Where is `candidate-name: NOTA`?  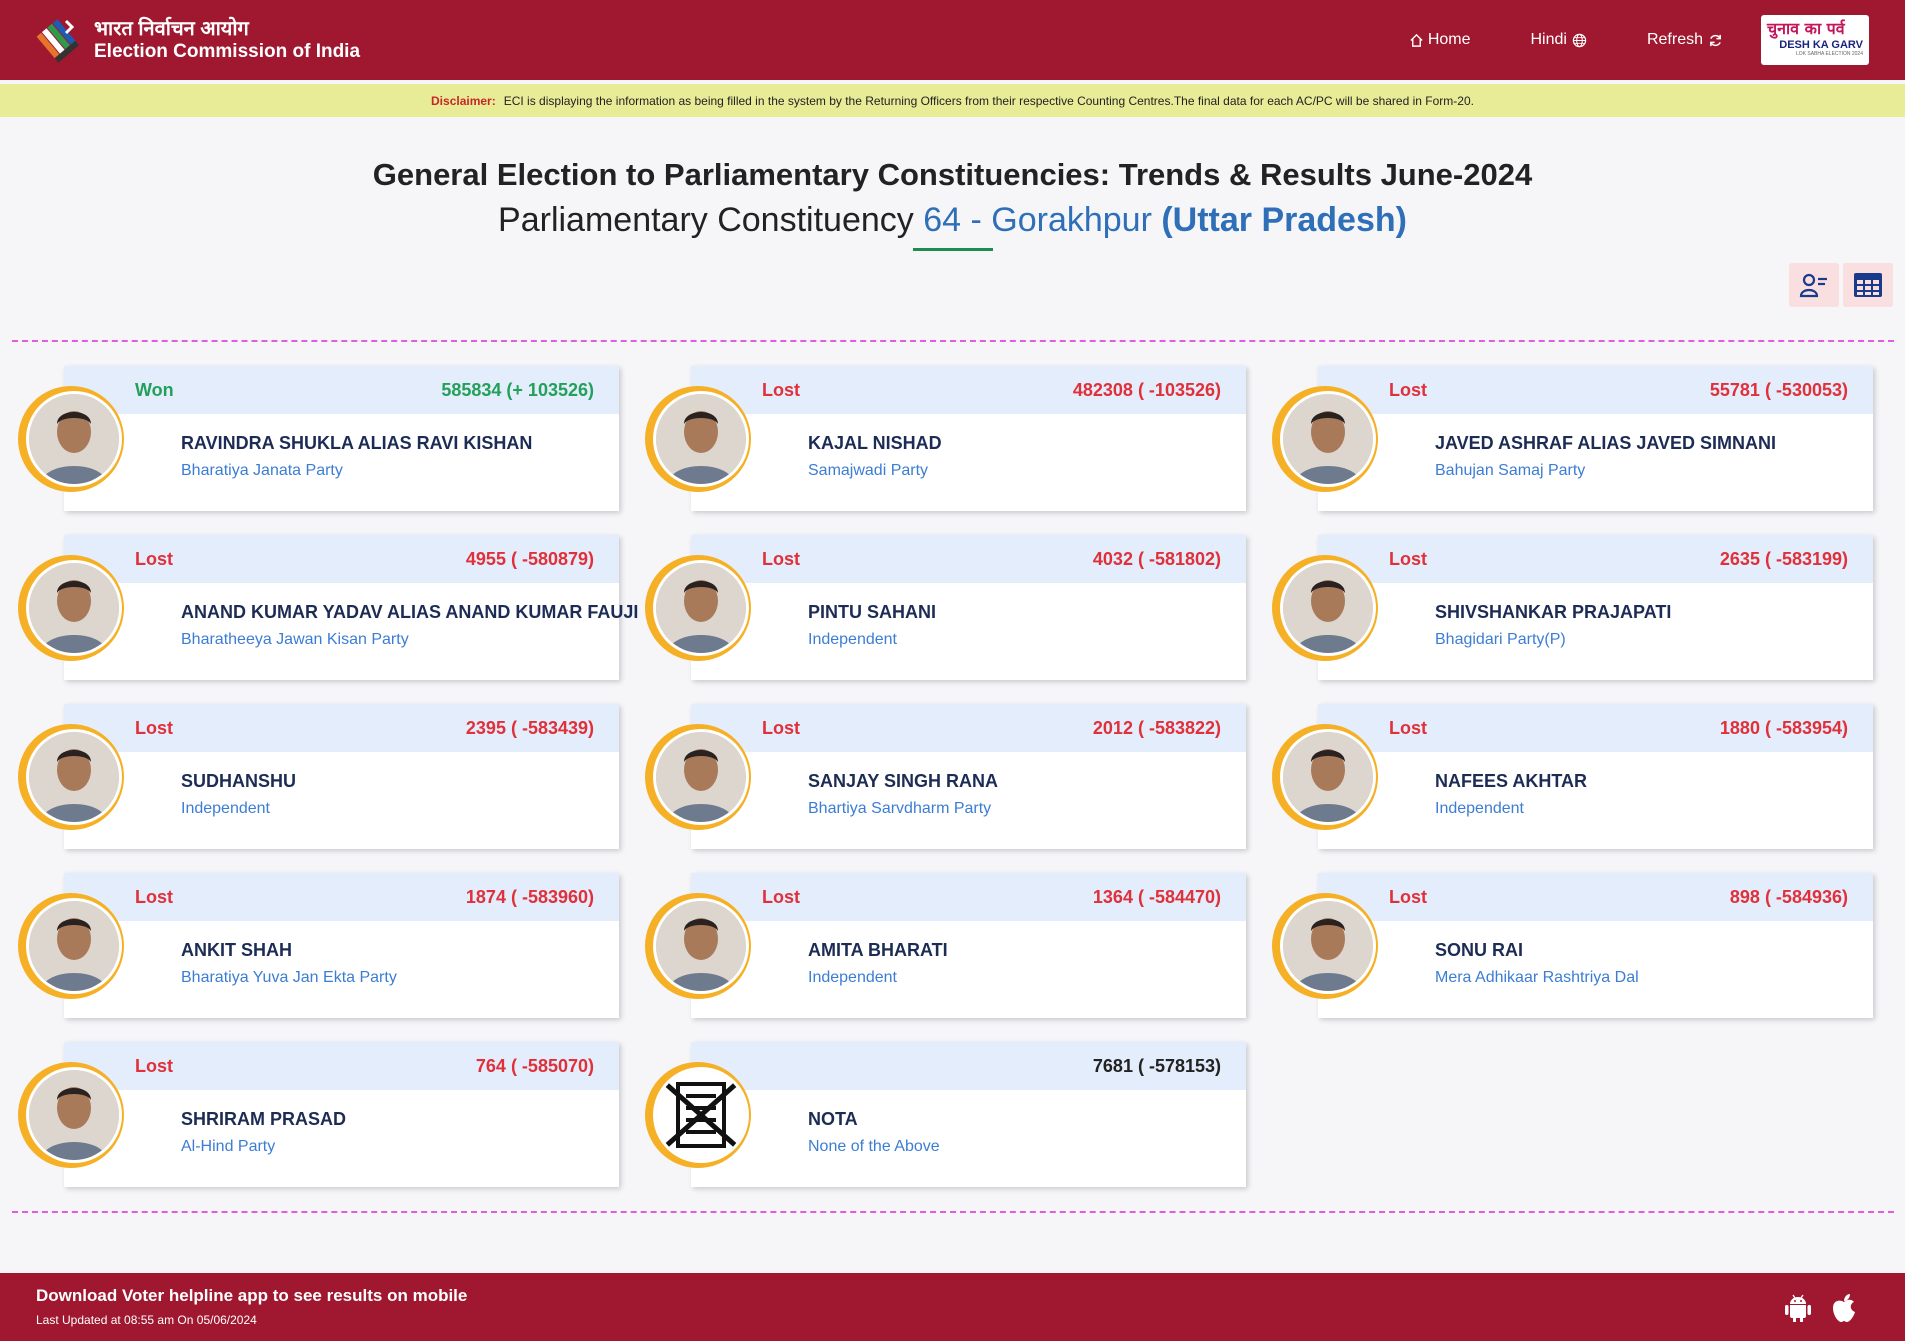 candidate-name: NOTA is located at coordinates (833, 1119).